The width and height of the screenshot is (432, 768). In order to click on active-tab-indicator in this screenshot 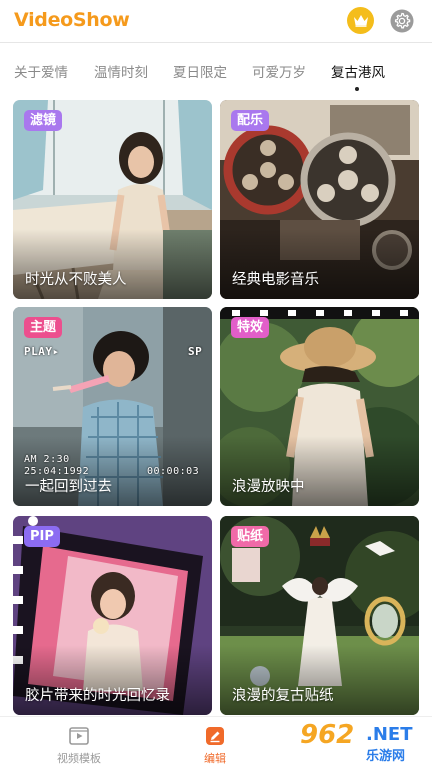, I will do `click(357, 89)`.